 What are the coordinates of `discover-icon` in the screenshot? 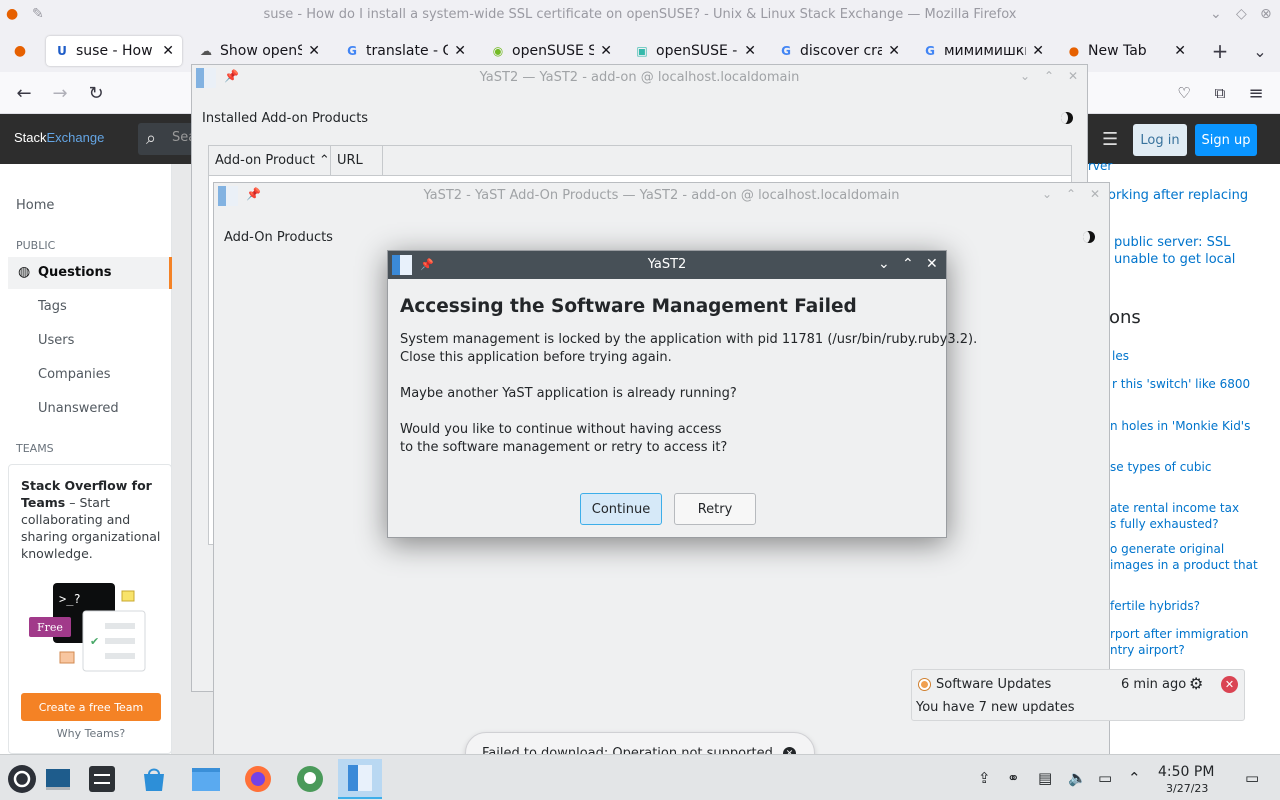 It's located at (154, 779).